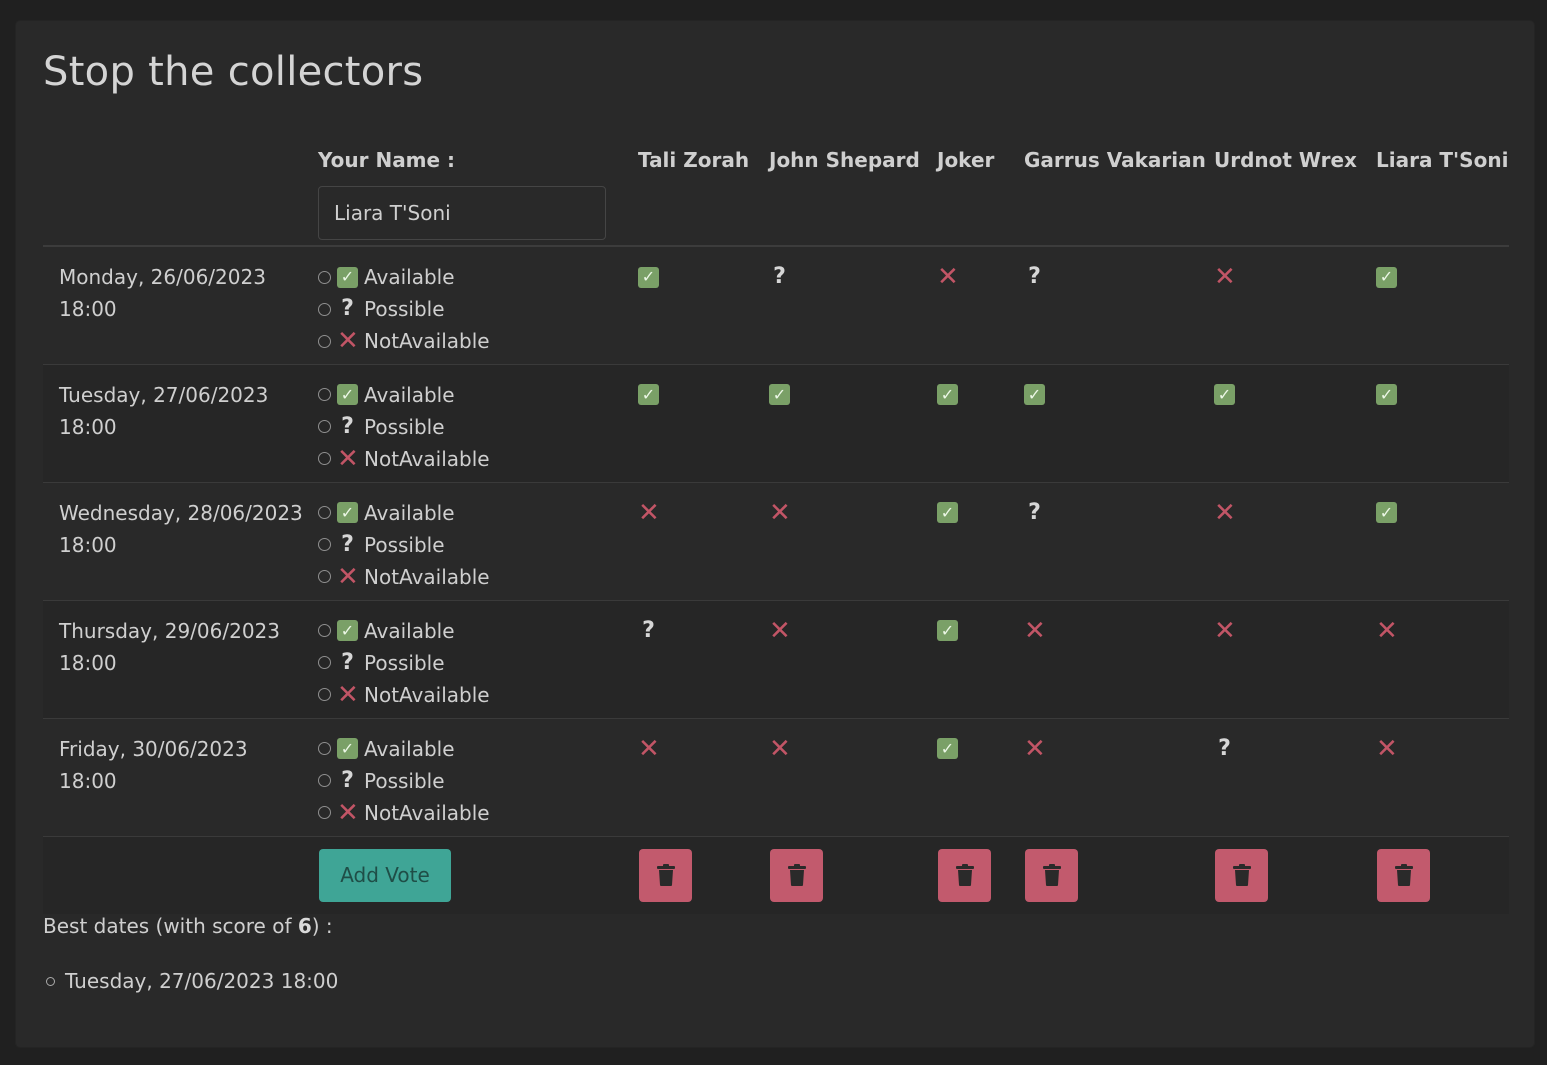 The image size is (1547, 1065). What do you see at coordinates (853, 305) in the screenshot?
I see `vote-cell: ?` at bounding box center [853, 305].